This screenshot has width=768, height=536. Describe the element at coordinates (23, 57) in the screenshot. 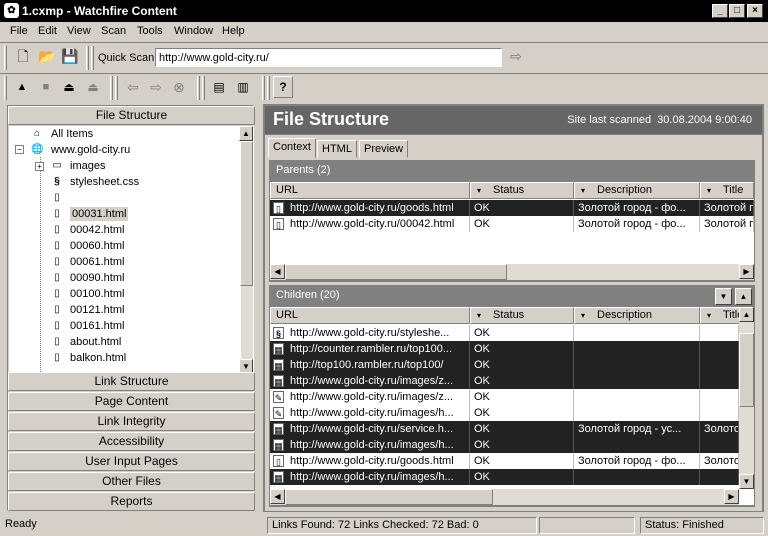

I see `new-file-icon: 🗋` at that location.